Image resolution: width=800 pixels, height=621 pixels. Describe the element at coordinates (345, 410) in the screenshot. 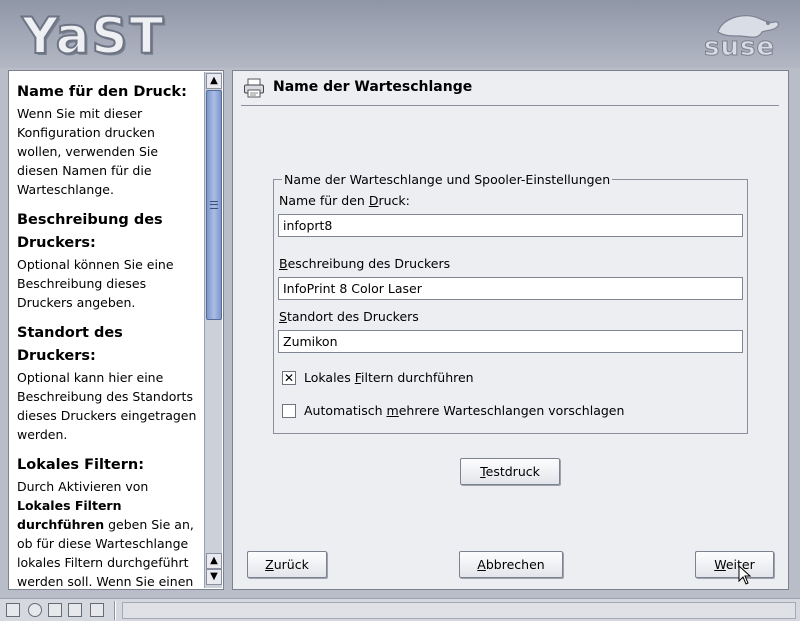

I see `label-text: Automatisch` at that location.